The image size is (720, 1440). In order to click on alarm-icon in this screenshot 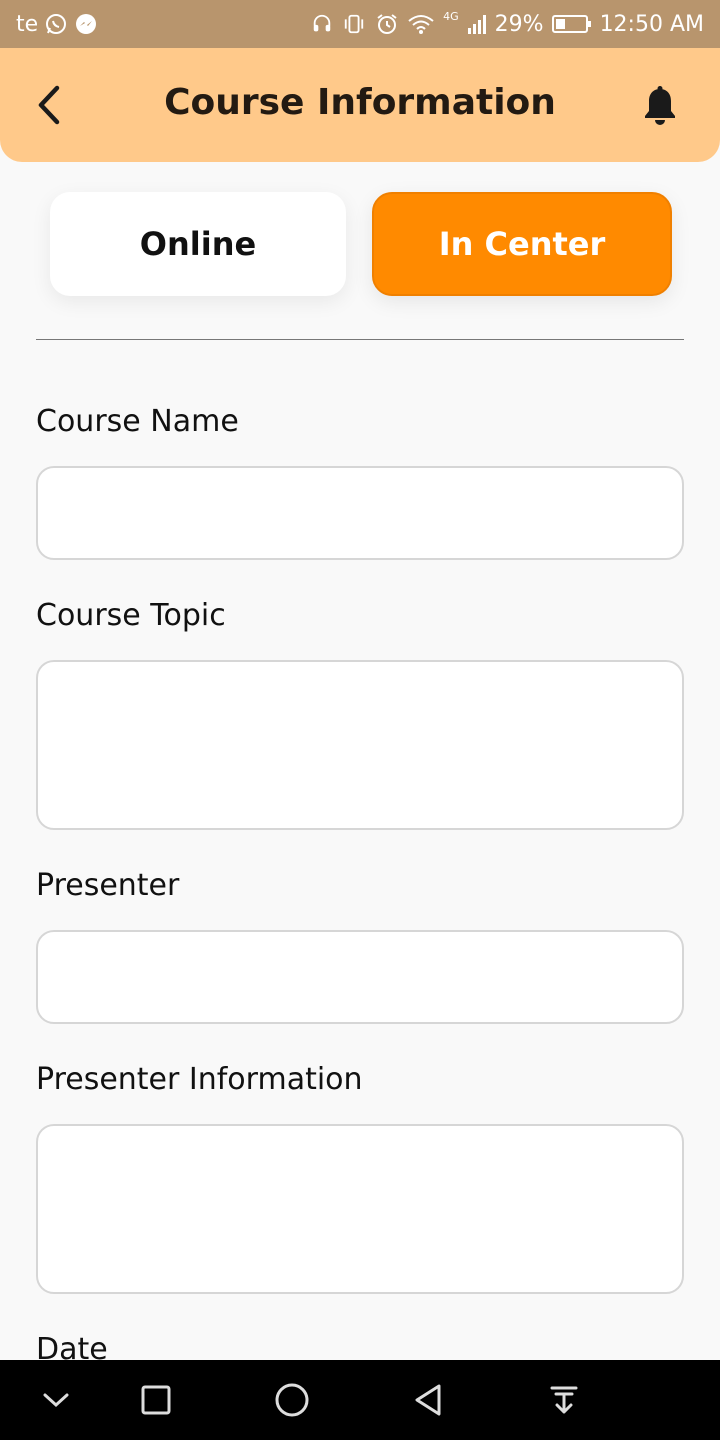, I will do `click(387, 24)`.